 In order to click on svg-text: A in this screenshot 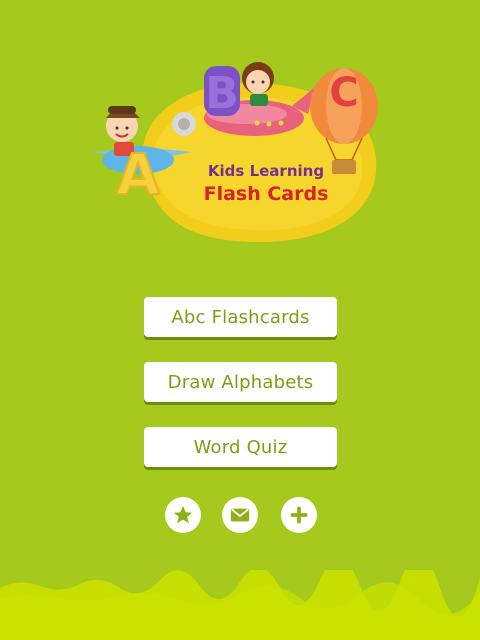, I will do `click(138, 175)`.